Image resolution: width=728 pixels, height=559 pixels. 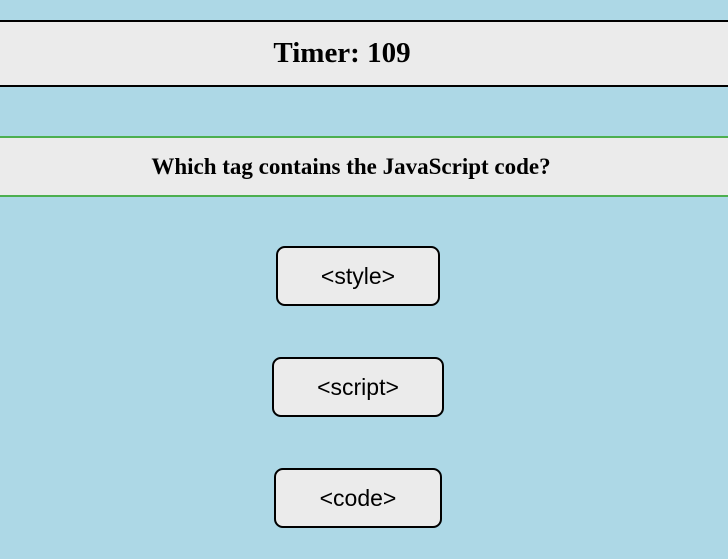 I want to click on timer-value: 109, so click(x=389, y=53).